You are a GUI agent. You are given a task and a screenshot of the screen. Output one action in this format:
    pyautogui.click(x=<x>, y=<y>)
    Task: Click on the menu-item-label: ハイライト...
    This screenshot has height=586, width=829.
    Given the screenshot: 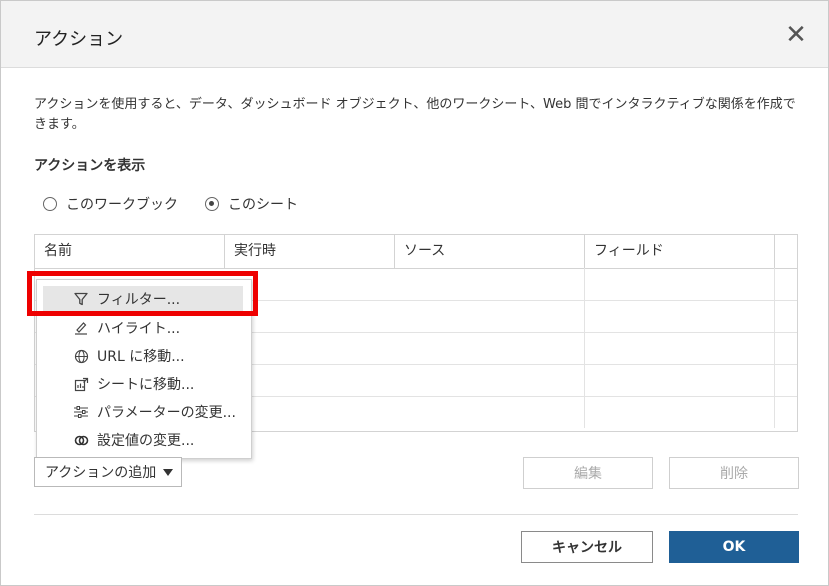 What is the action you would take?
    pyautogui.click(x=139, y=329)
    